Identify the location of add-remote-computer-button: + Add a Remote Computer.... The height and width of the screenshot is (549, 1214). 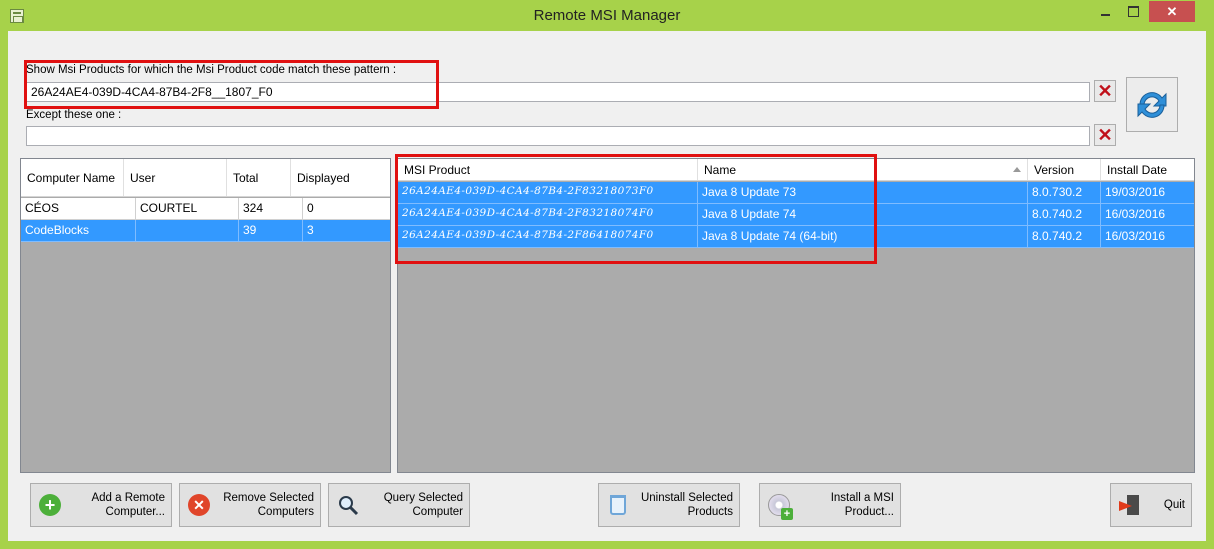
(101, 505).